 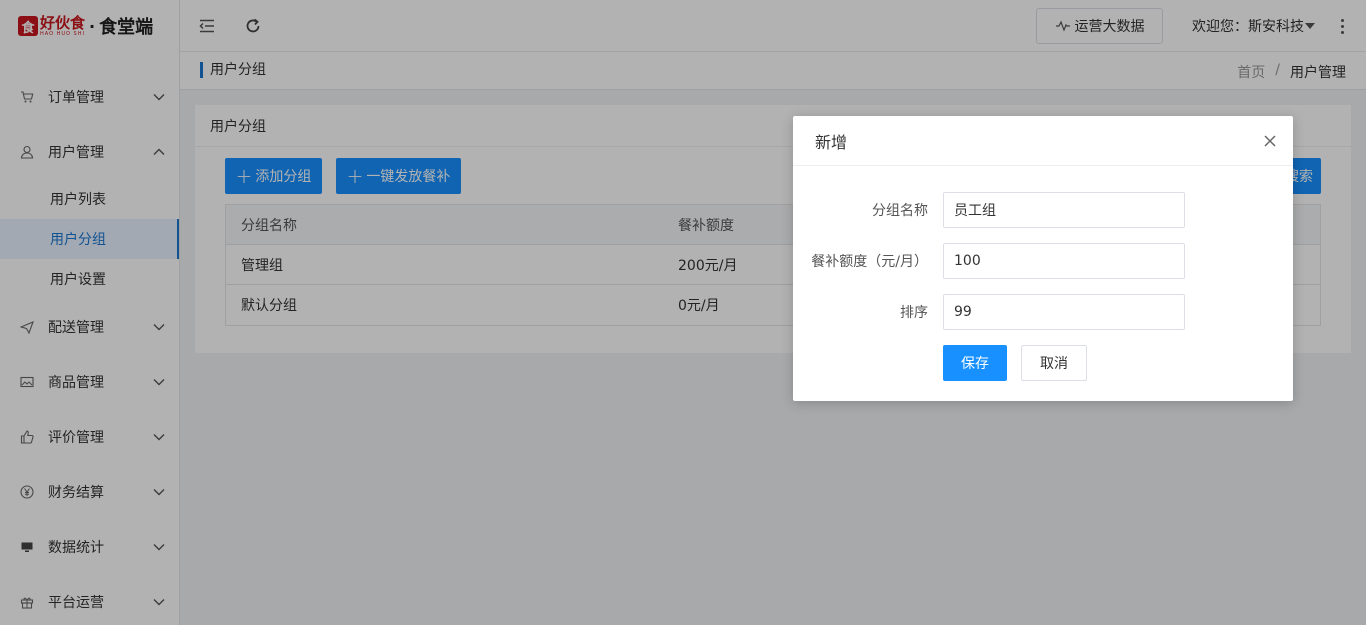 I want to click on sort-input, so click(x=1064, y=312).